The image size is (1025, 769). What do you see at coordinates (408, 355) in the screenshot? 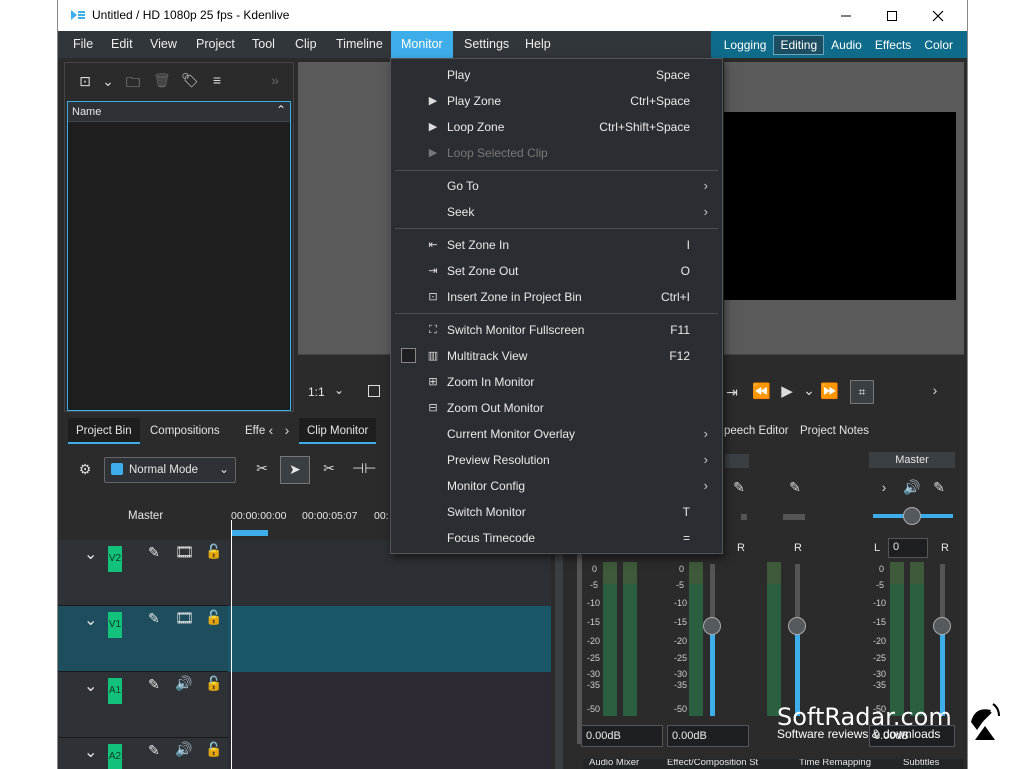
I see `multitrack-checkbox` at bounding box center [408, 355].